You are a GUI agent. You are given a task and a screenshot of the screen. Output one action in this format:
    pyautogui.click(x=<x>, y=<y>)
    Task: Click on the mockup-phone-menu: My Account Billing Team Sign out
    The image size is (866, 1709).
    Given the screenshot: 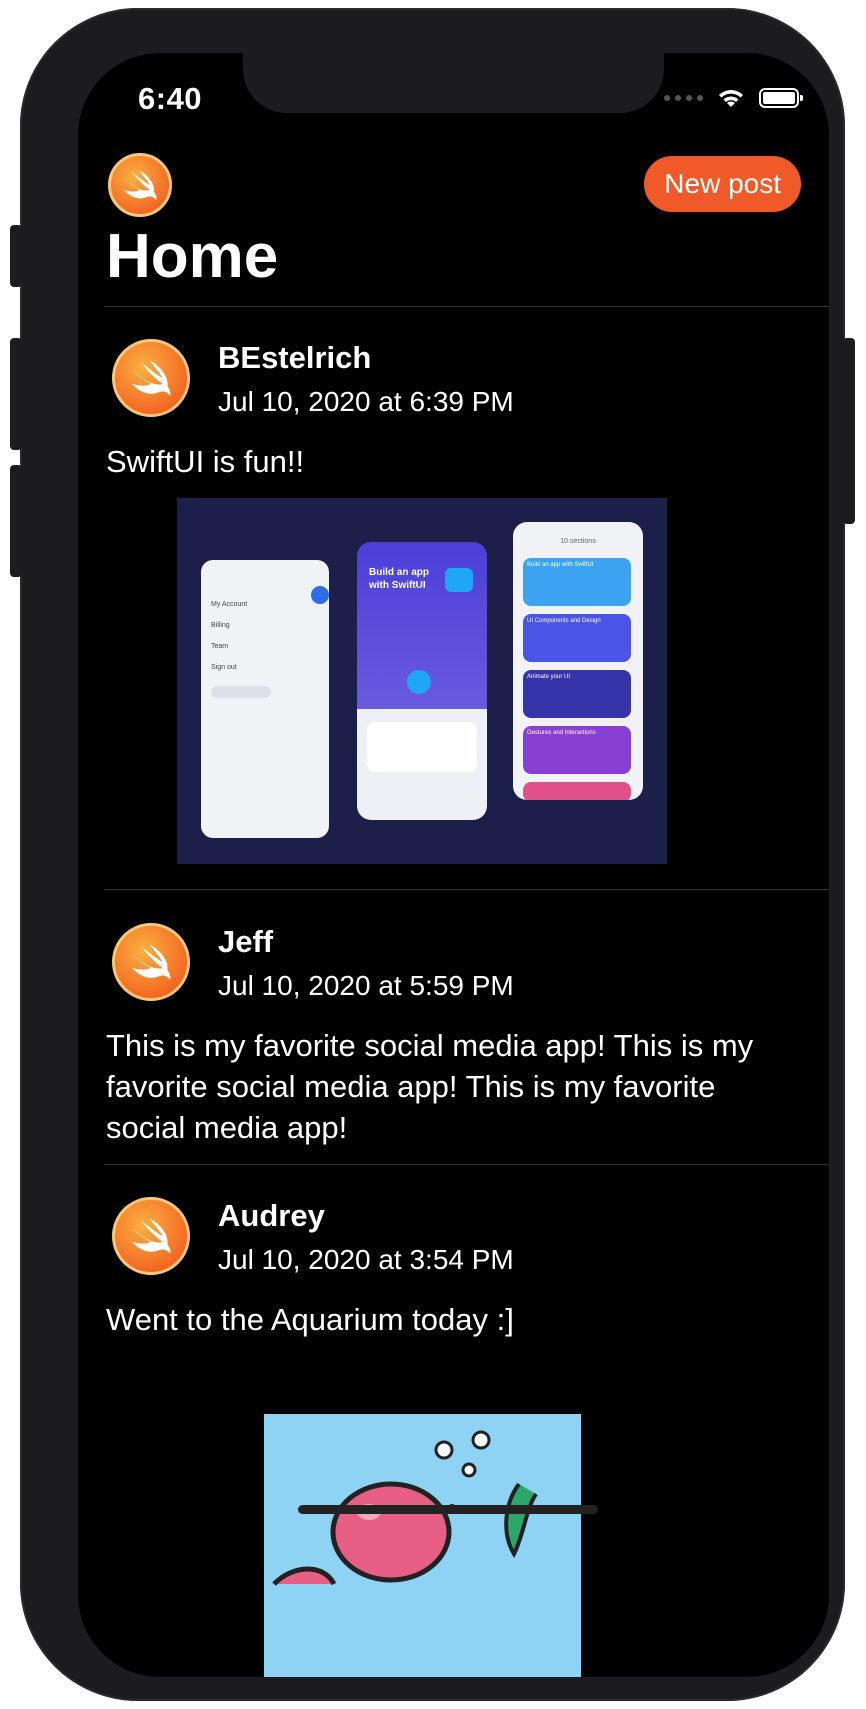 What is the action you would take?
    pyautogui.click(x=275, y=699)
    